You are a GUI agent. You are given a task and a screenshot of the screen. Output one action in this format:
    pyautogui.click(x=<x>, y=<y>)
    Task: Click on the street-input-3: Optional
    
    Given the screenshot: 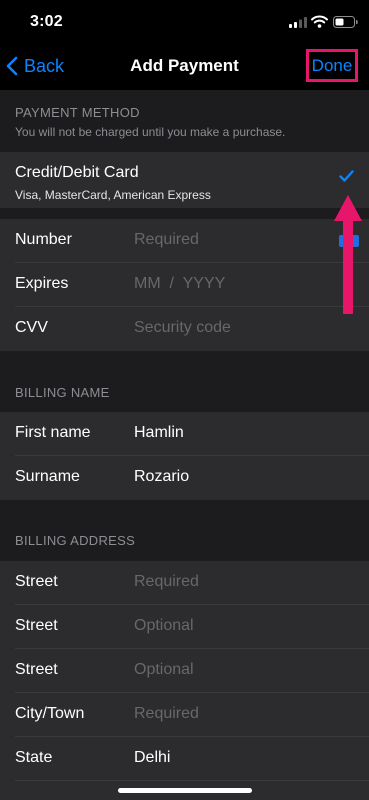 What is the action you would take?
    pyautogui.click(x=164, y=670)
    